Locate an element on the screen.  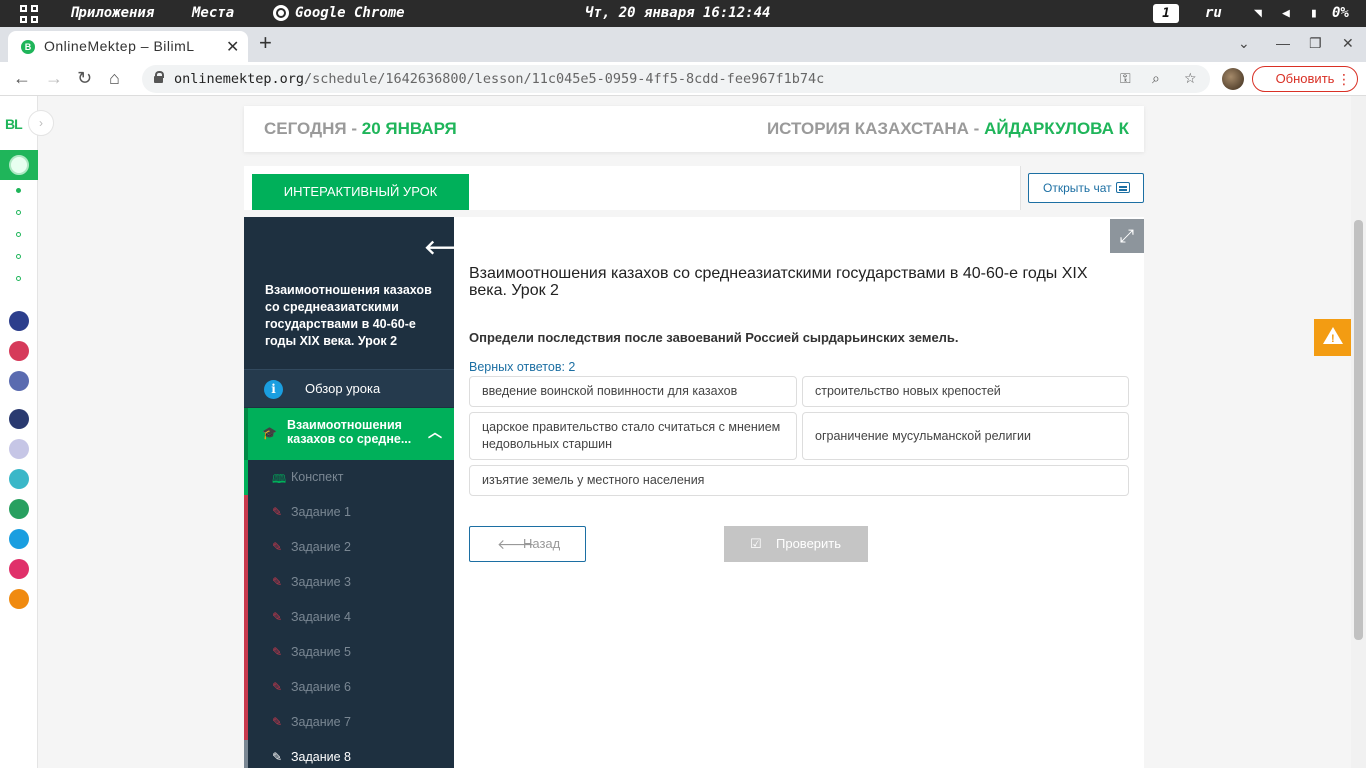
browser-tab-strip: B OnlineMektep – BilimLand ✕ is located at coordinates (683, 44).